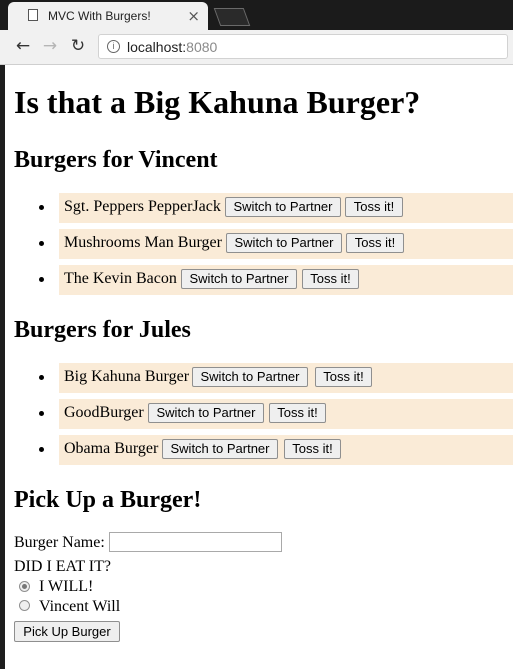 The width and height of the screenshot is (513, 669). I want to click on eat-question-label: DID I EAT IT?, so click(63, 566).